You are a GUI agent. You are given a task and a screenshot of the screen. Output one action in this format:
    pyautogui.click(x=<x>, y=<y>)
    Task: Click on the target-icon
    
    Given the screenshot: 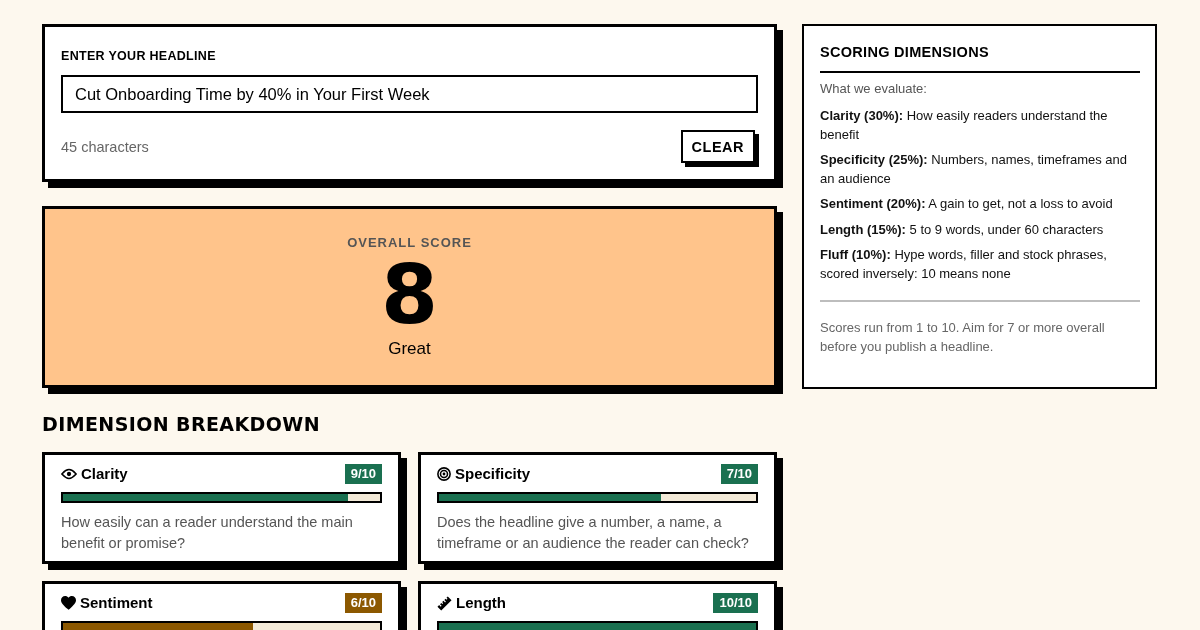 What is the action you would take?
    pyautogui.click(x=444, y=474)
    